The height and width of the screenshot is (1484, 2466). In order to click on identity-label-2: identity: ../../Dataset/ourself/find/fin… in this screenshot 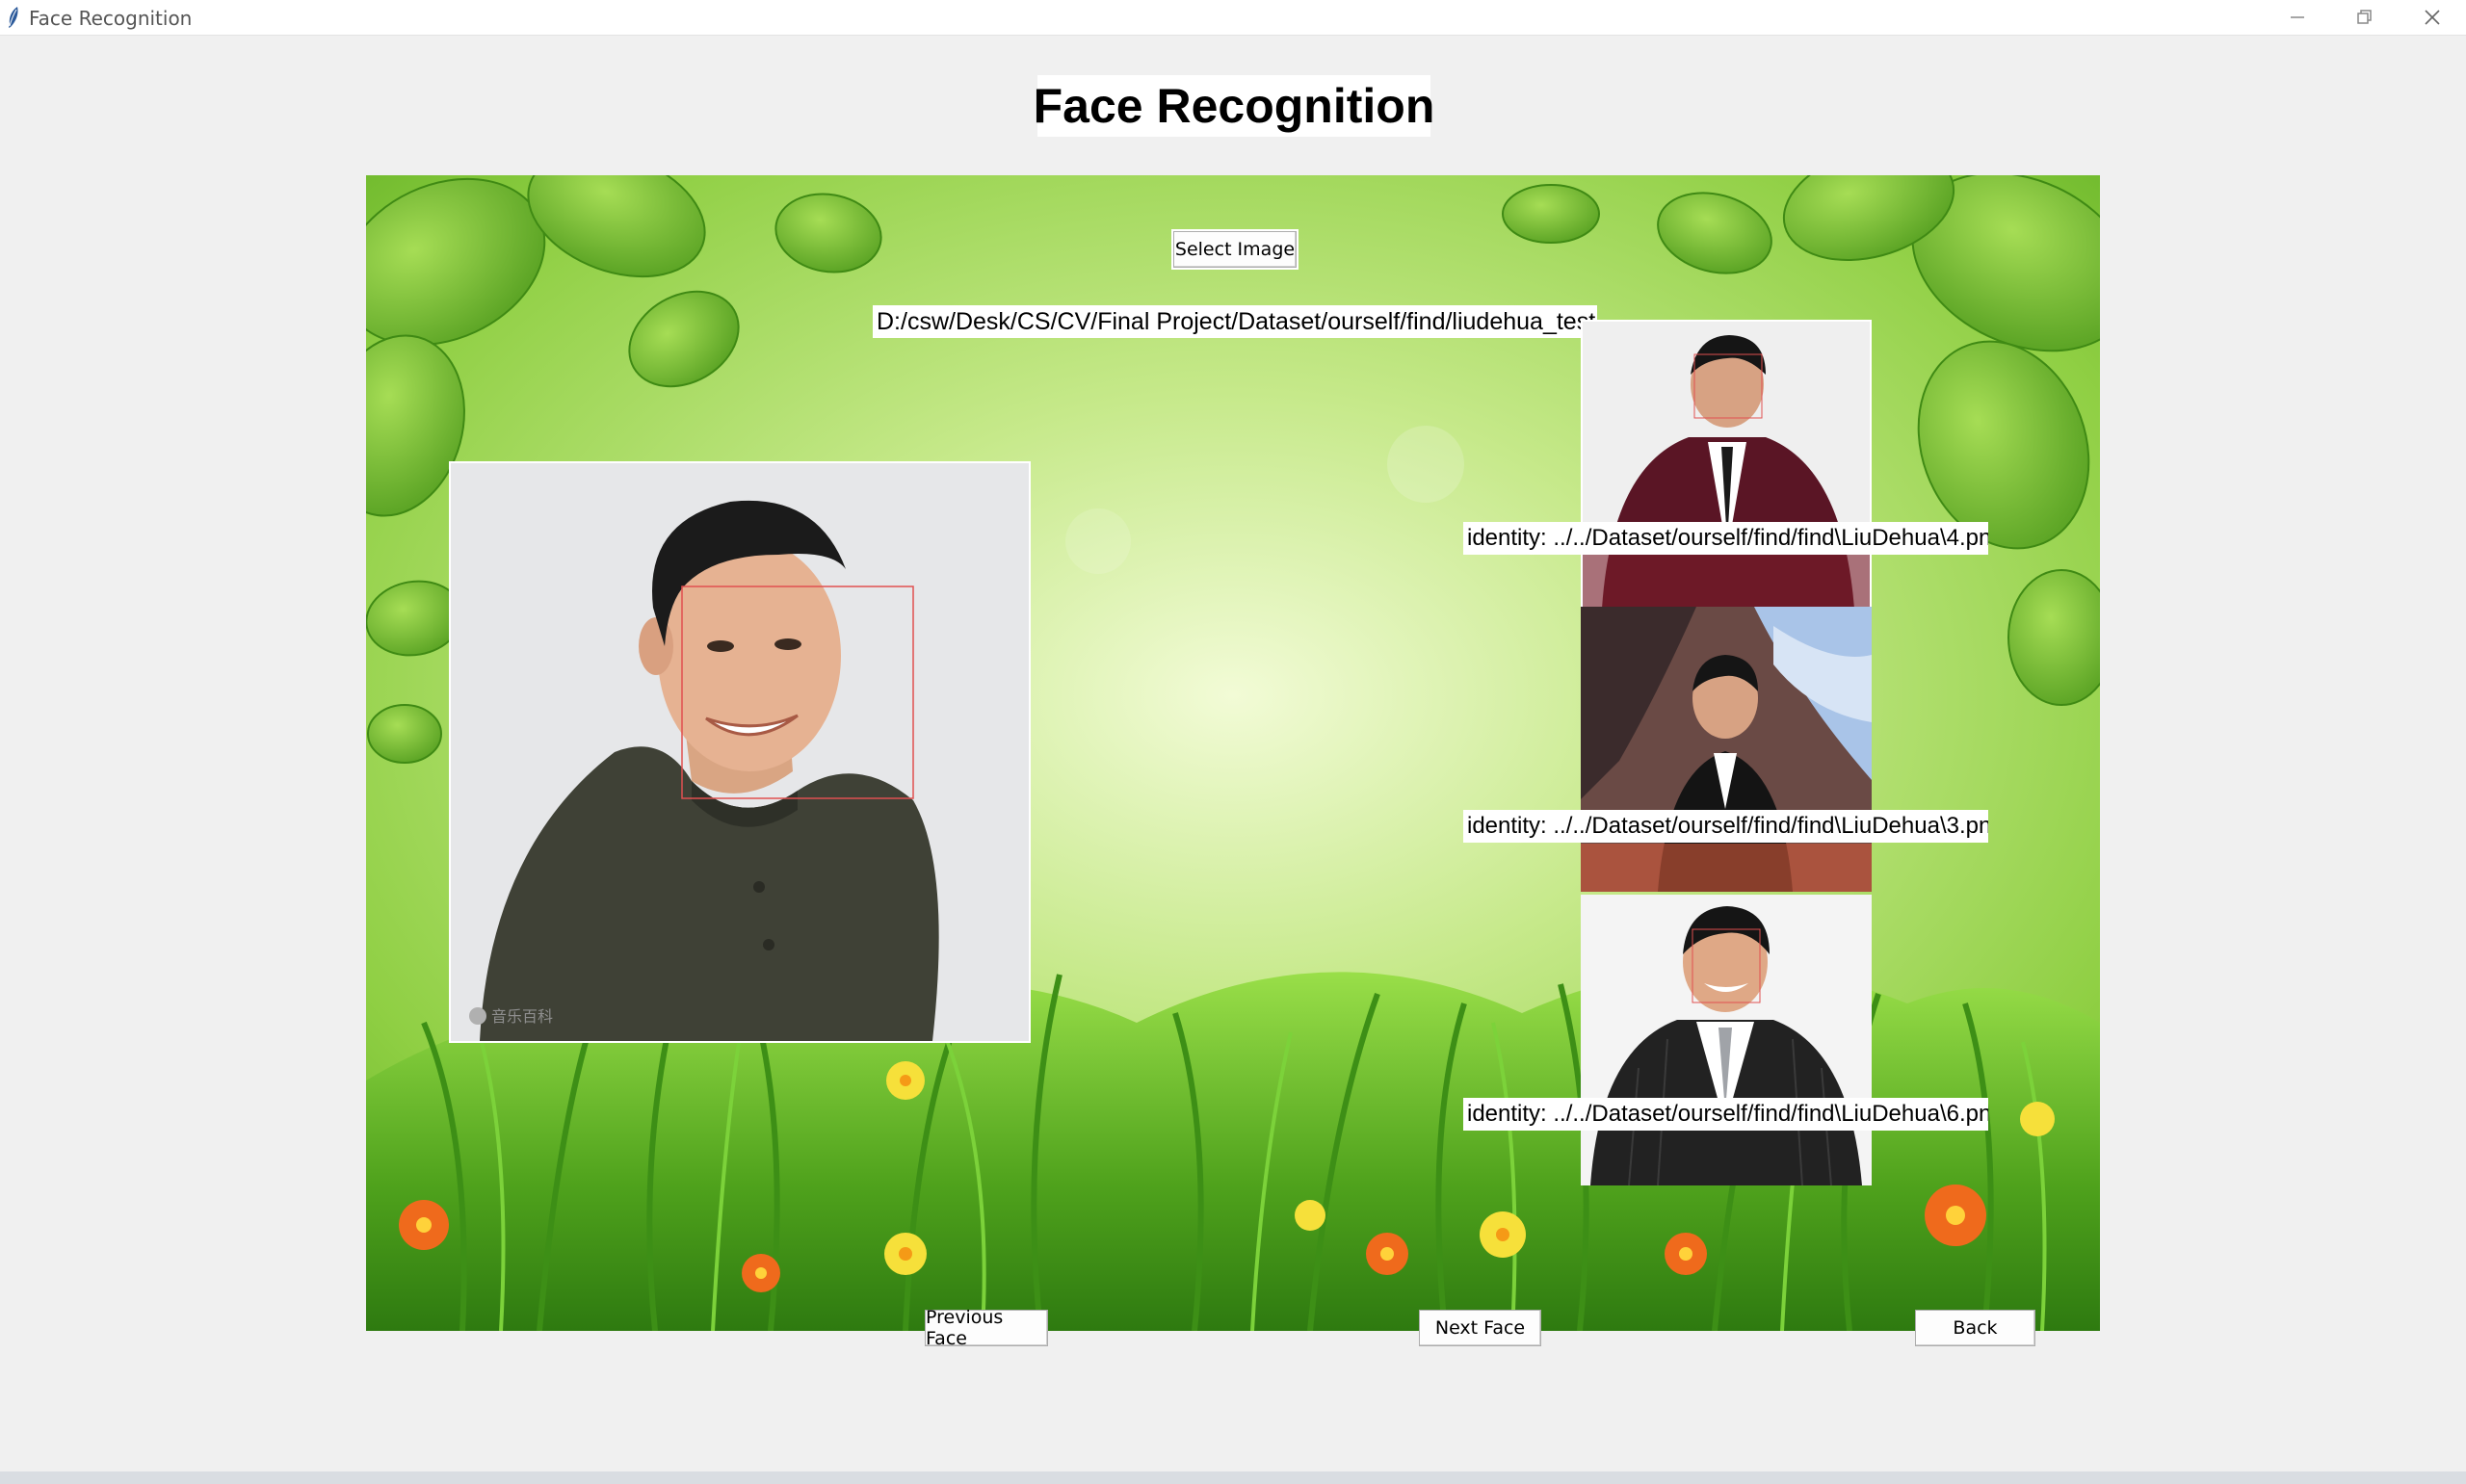, I will do `click(1725, 827)`.